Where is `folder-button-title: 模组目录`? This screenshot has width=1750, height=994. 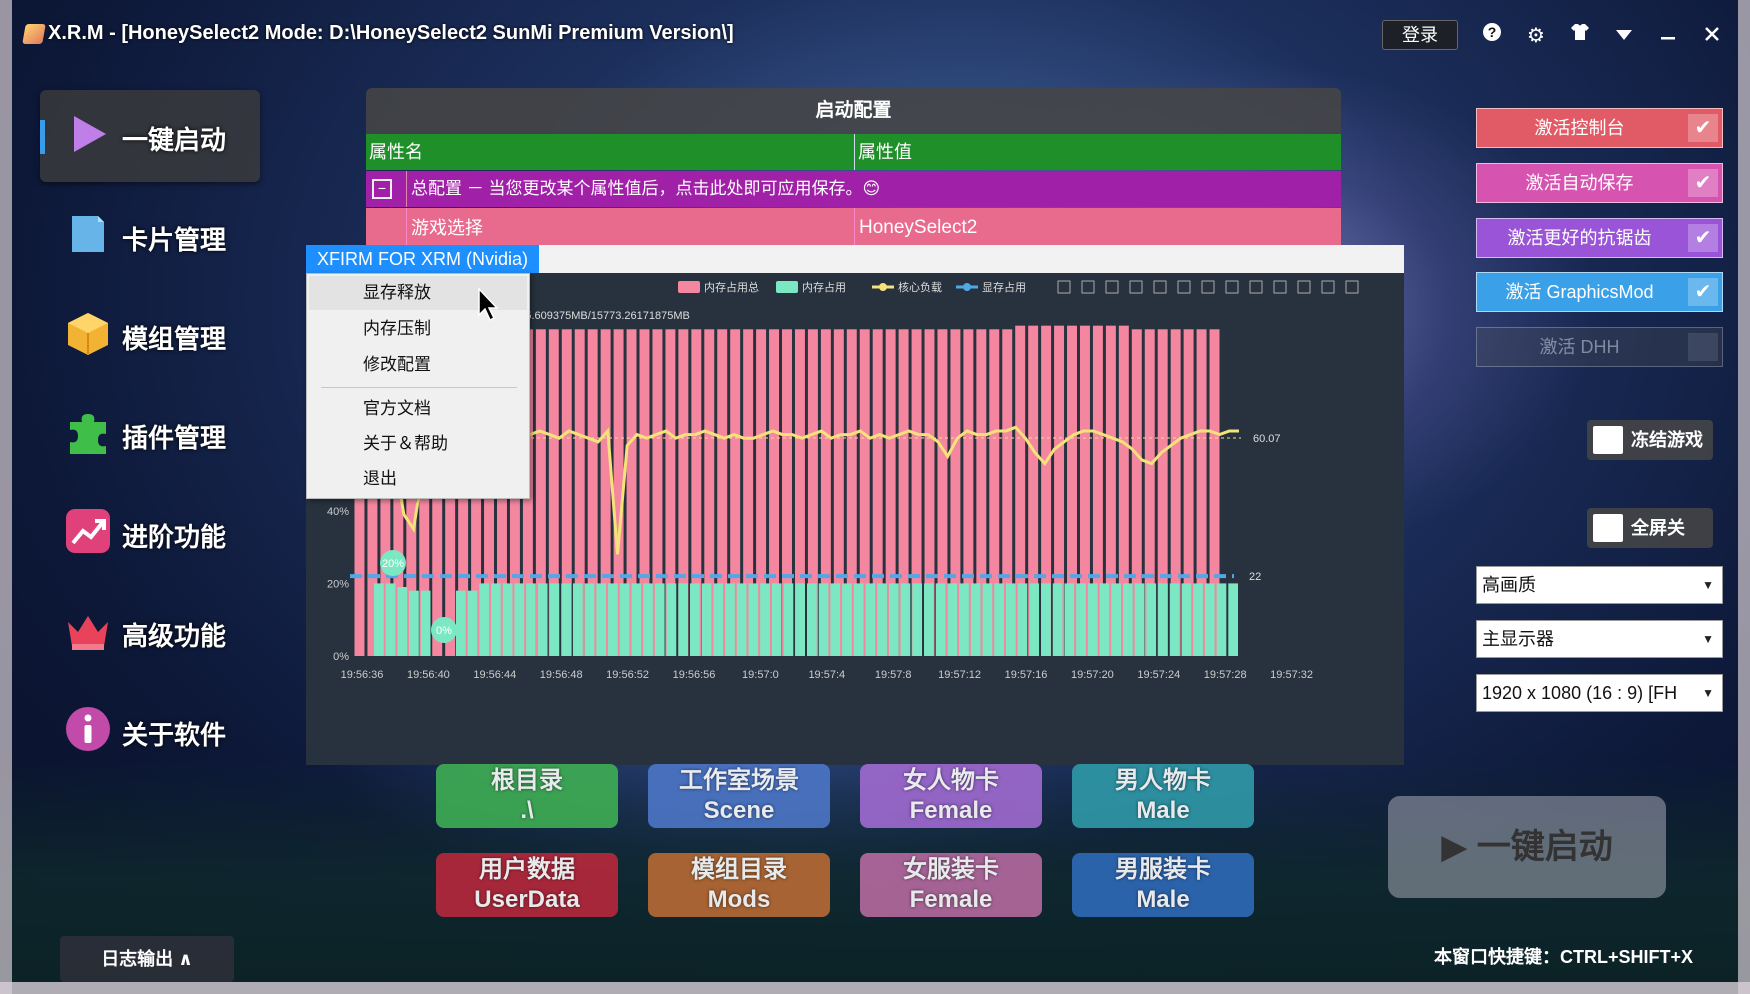
folder-button-title: 模组目录 is located at coordinates (739, 869).